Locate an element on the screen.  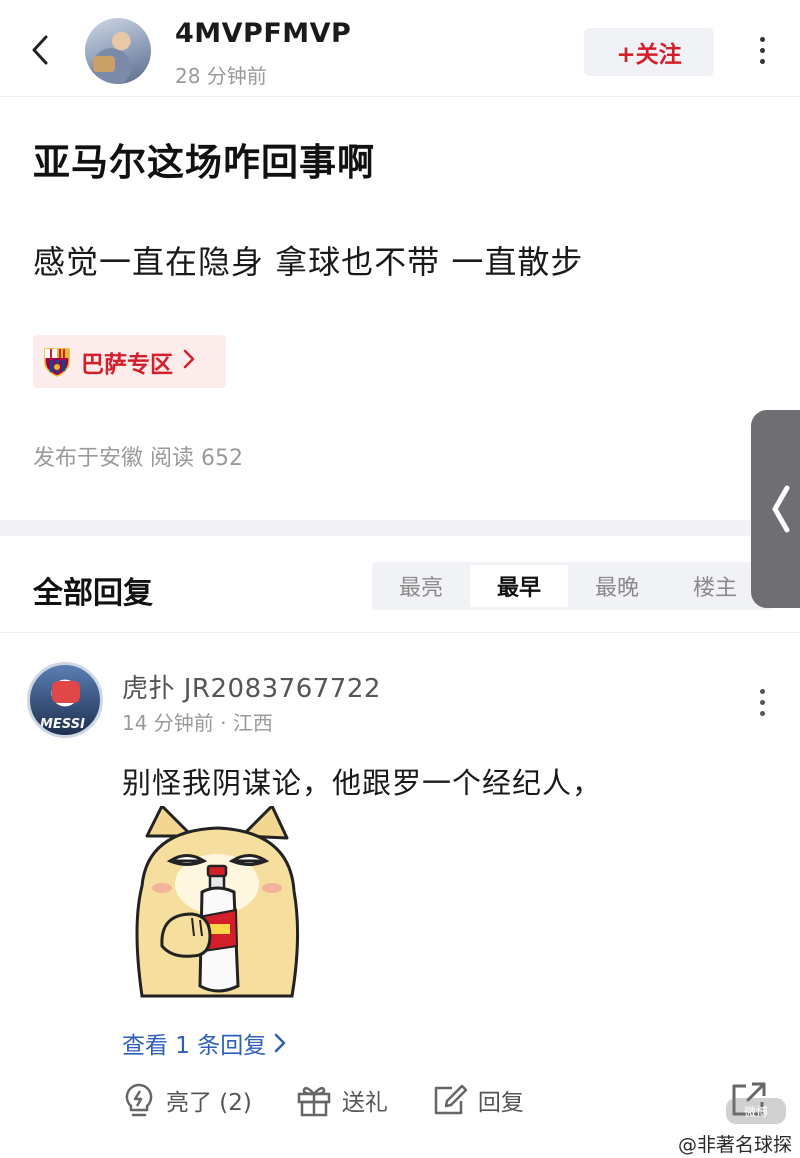
view-replies-link: 查看 1 条回复 is located at coordinates (204, 1043).